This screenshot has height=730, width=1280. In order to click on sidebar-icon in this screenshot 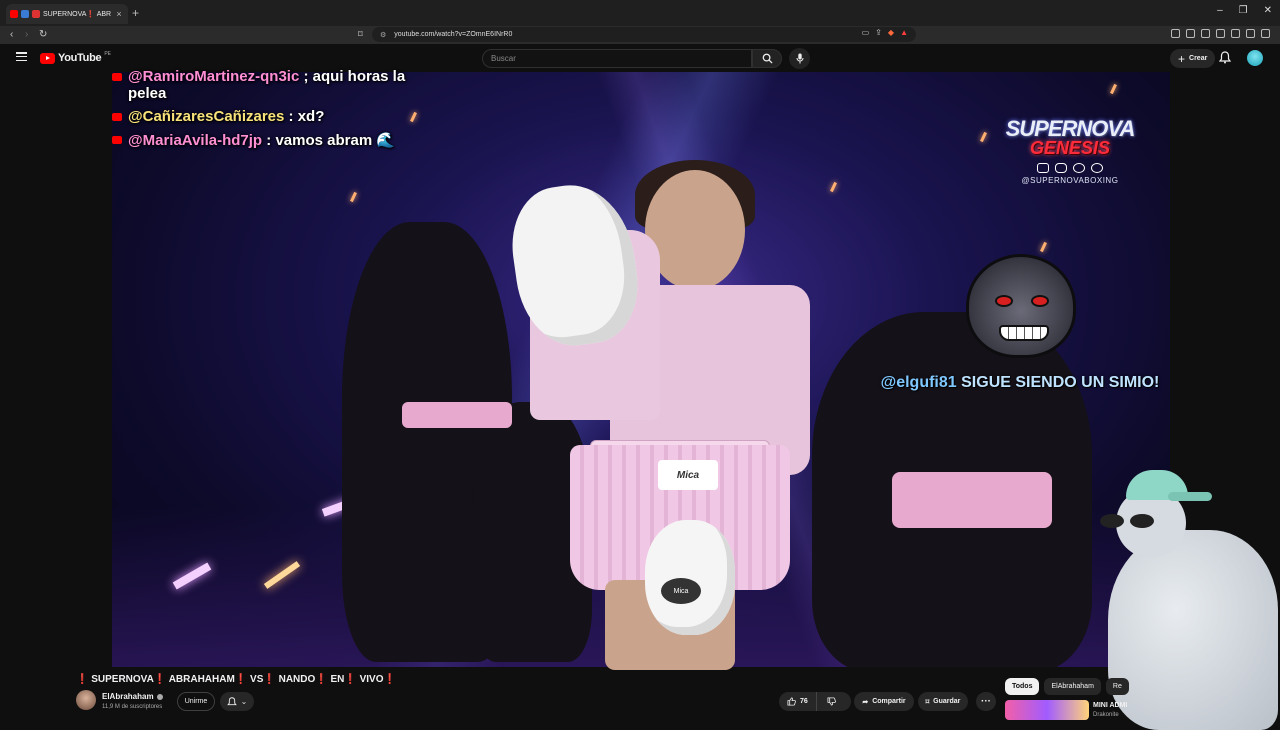, I will do `click(1220, 33)`.